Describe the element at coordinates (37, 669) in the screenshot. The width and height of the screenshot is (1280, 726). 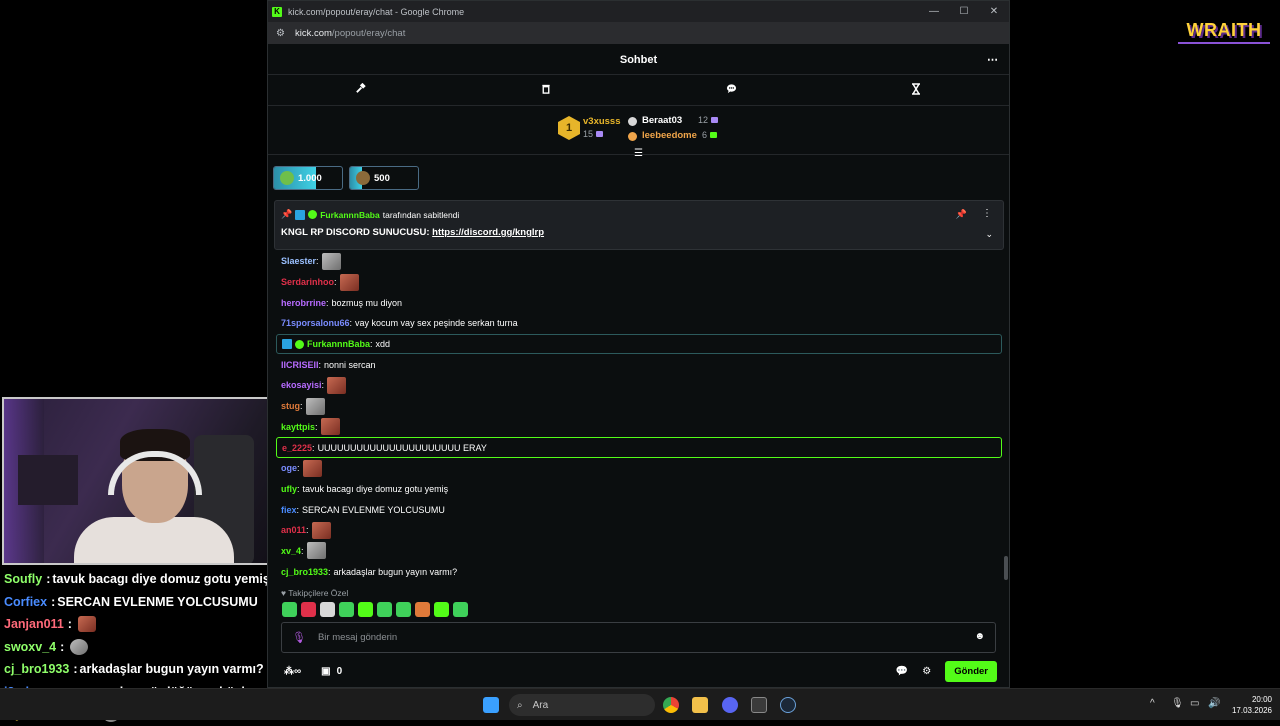
I see `overlay-username: cj_bro1933` at that location.